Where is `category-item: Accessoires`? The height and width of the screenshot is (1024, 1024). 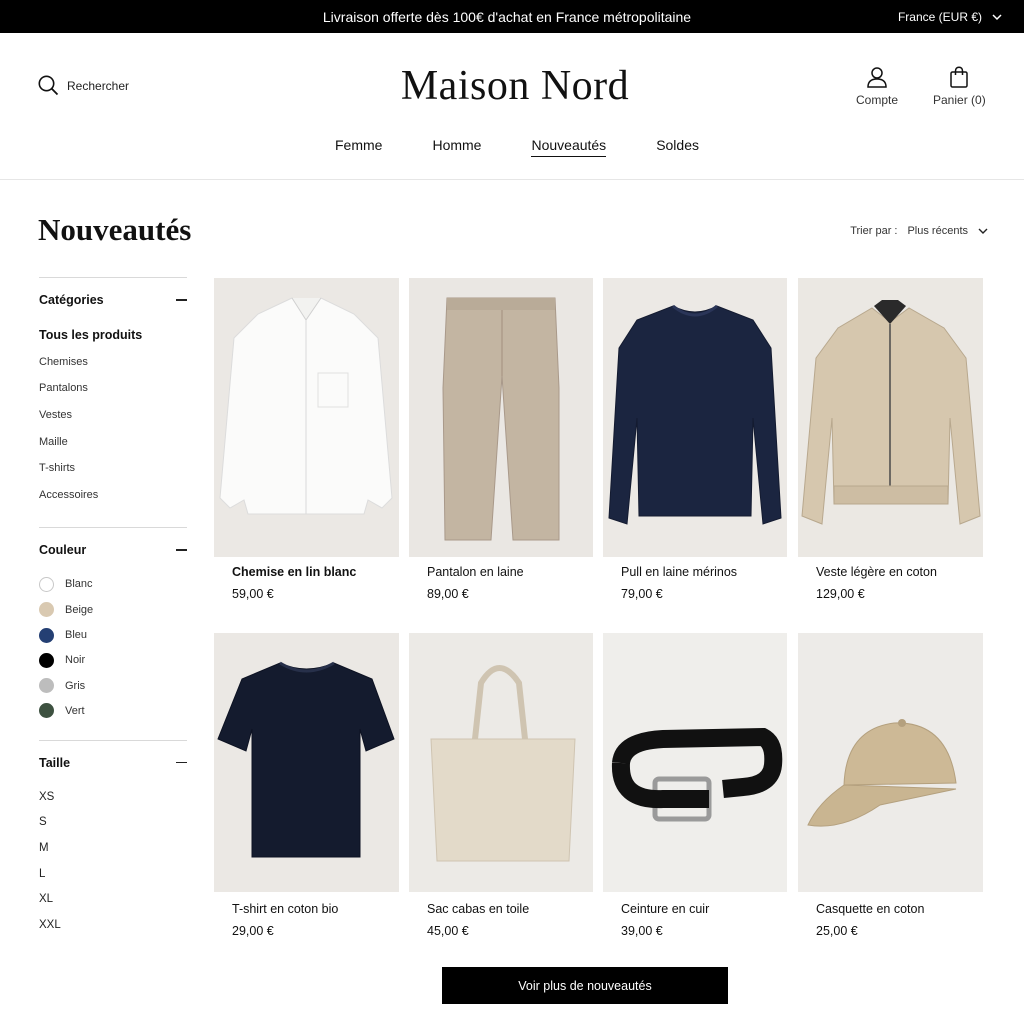 category-item: Accessoires is located at coordinates (113, 495).